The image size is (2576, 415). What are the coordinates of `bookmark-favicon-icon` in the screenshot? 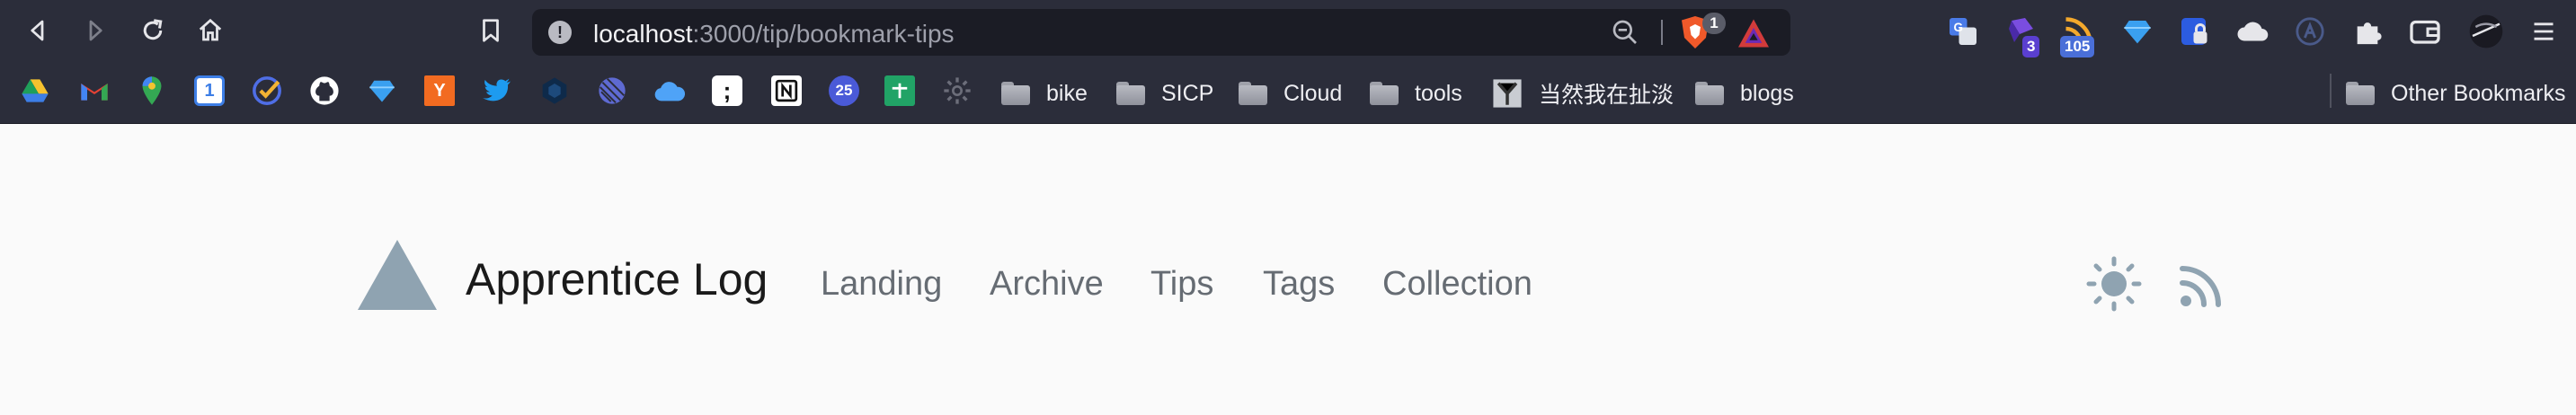 It's located at (1507, 93).